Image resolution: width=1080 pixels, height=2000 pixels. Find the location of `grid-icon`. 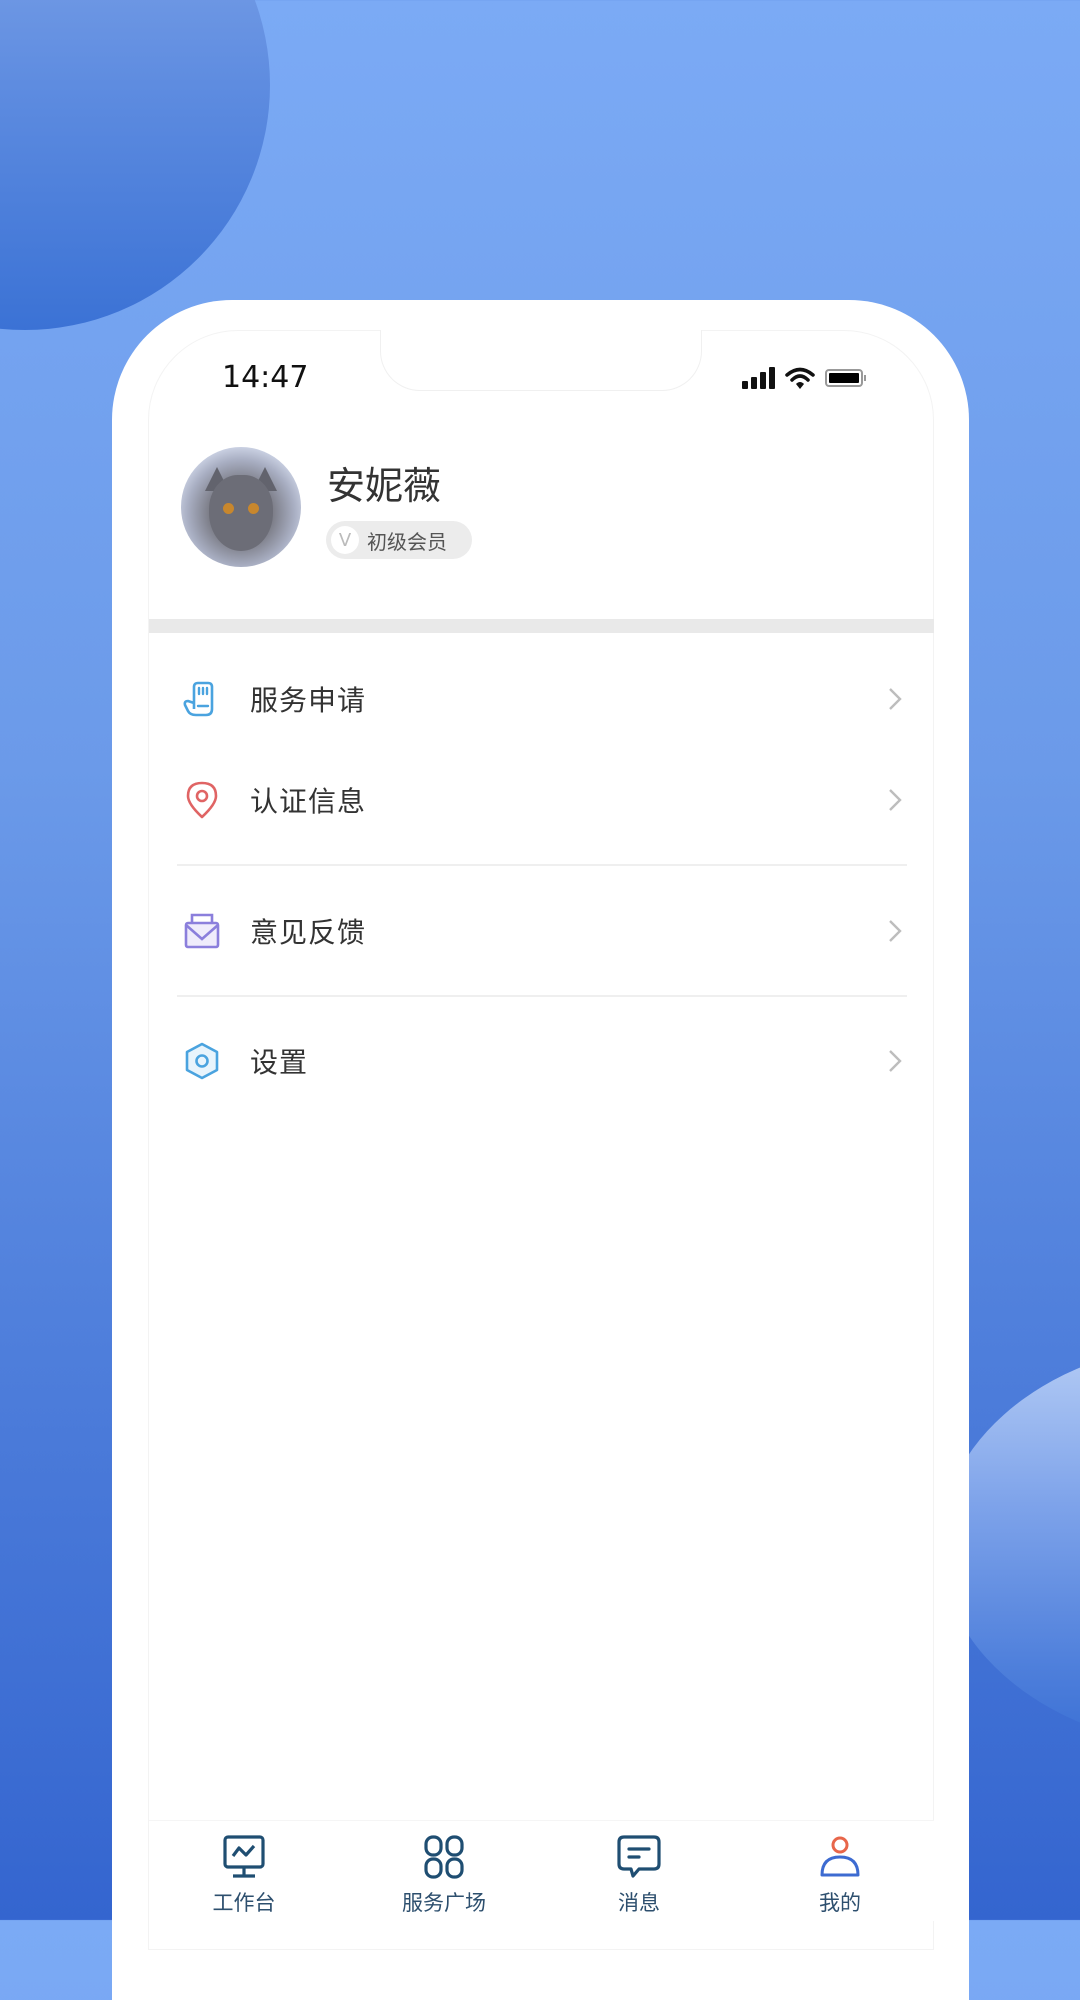

grid-icon is located at coordinates (444, 1857).